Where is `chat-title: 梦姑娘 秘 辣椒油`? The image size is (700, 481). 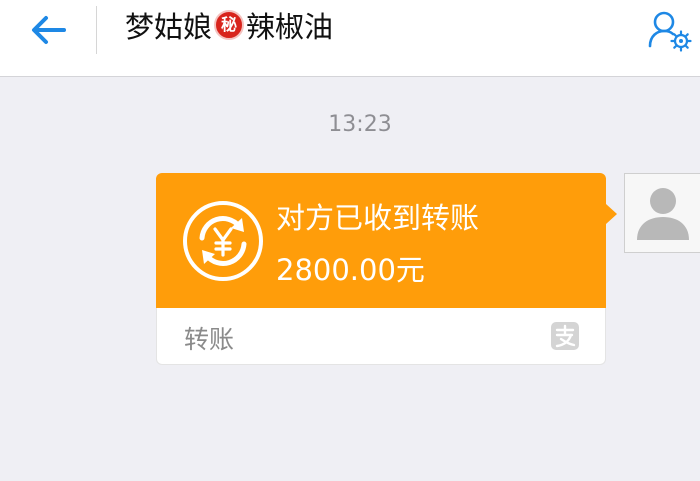 chat-title: 梦姑娘 秘 辣椒油 is located at coordinates (229, 25).